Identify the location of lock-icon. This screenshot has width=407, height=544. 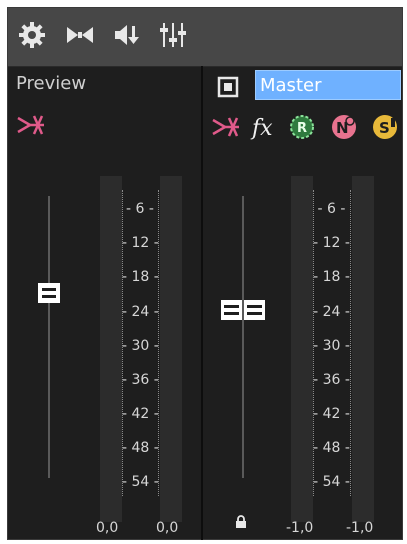
(241, 521).